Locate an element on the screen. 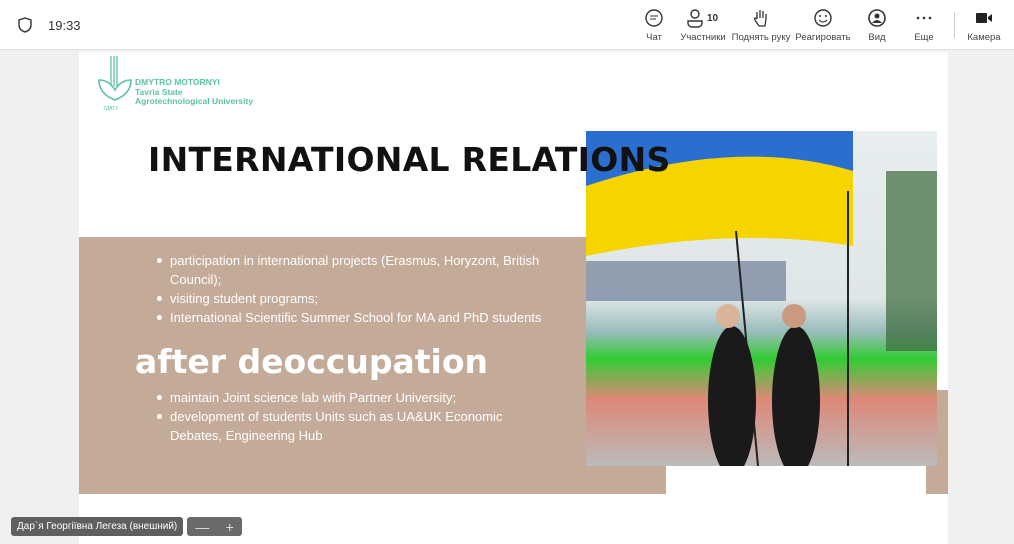 The height and width of the screenshot is (544, 1014). zoom-controls: — + is located at coordinates (214, 526).